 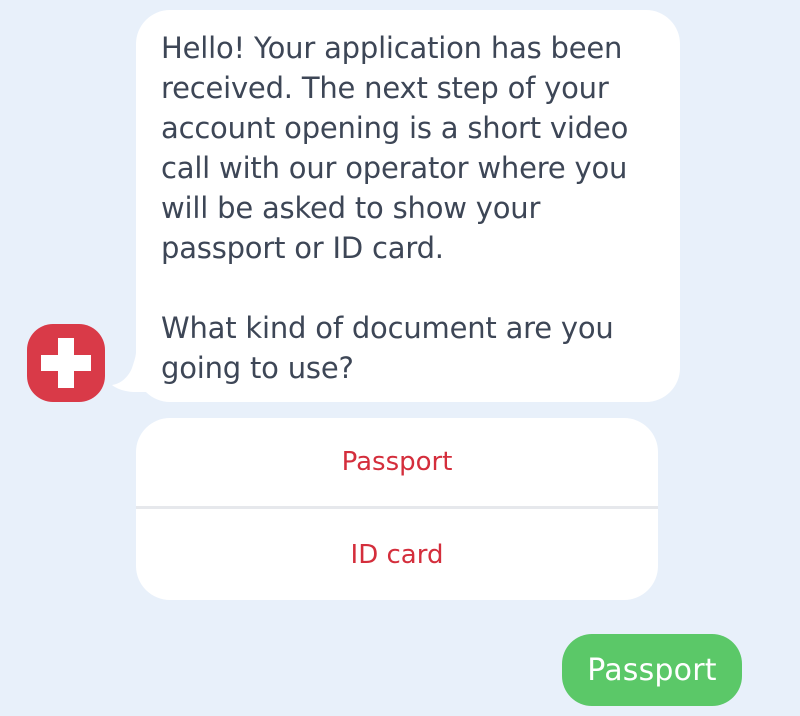 What do you see at coordinates (397, 554) in the screenshot?
I see `option-id-card-button: ID card` at bounding box center [397, 554].